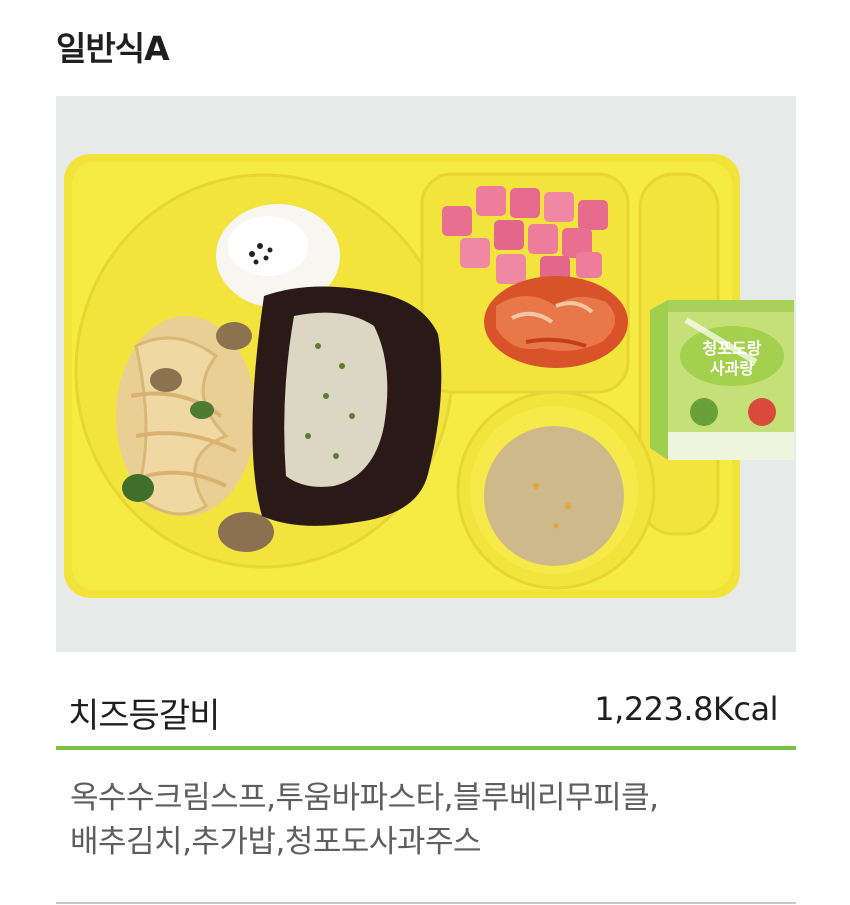 The width and height of the screenshot is (850, 905). I want to click on broccoli, so click(138, 488).